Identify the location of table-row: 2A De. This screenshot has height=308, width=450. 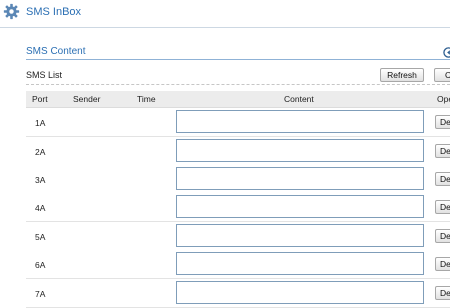
(238, 151).